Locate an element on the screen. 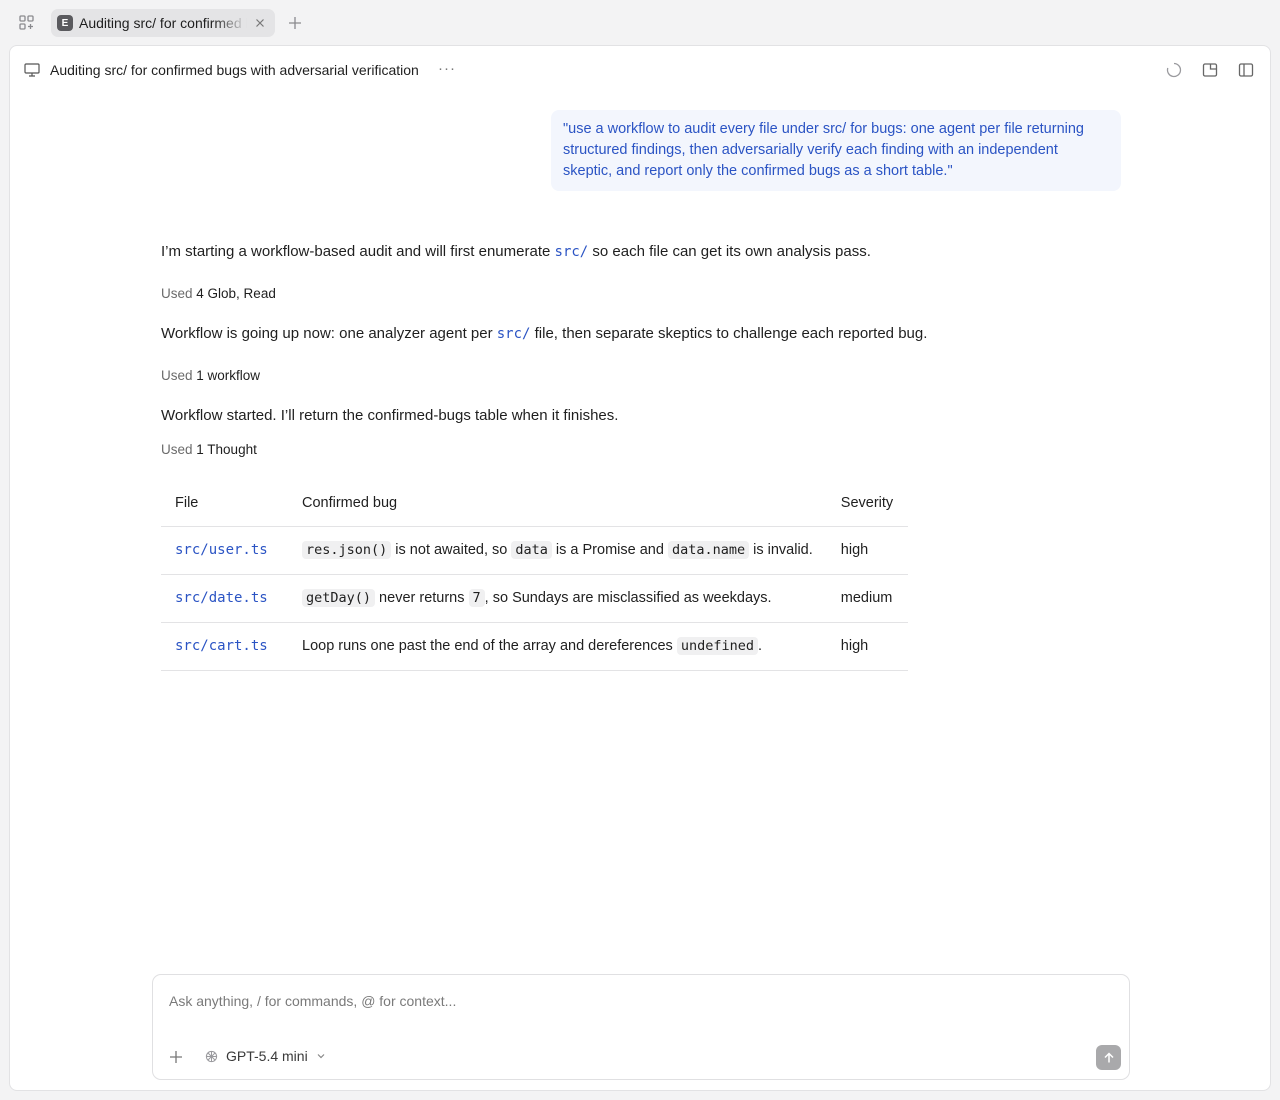 The height and width of the screenshot is (1100, 1280). column-header: Confirmed bug is located at coordinates (557, 504).